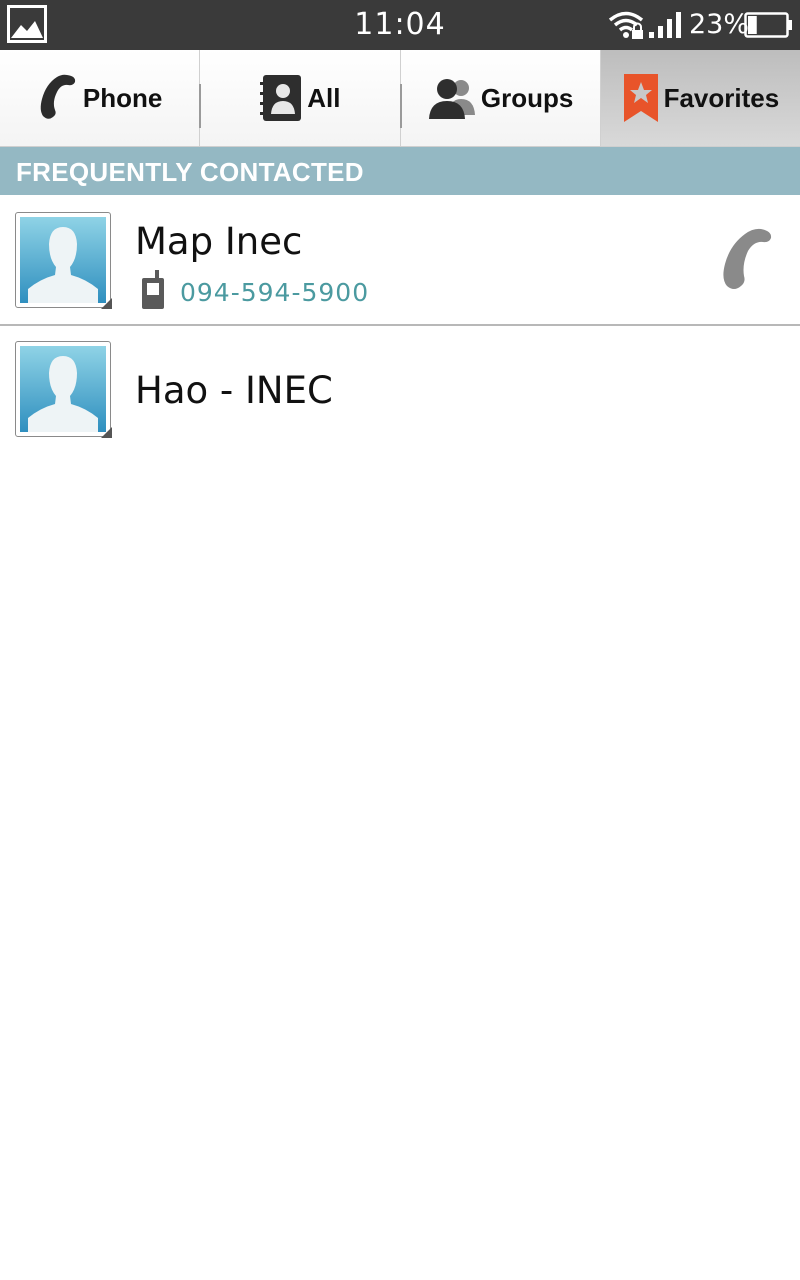 This screenshot has width=800, height=1280. I want to click on call-button-icon, so click(746, 261).